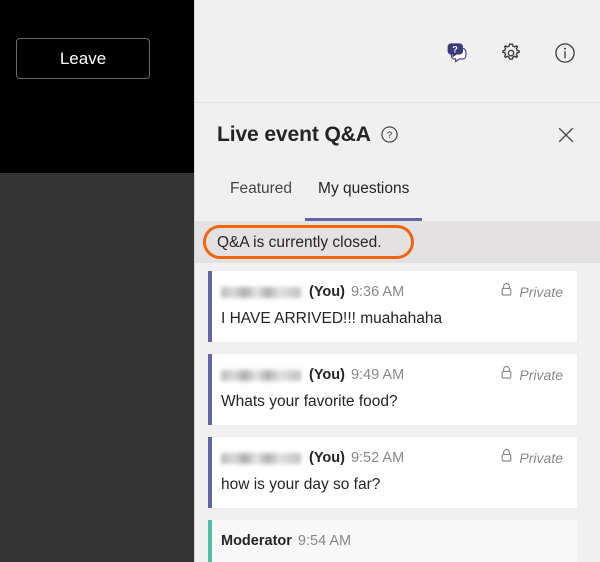  I want to click on topbar-icon-group: ?, so click(511, 53).